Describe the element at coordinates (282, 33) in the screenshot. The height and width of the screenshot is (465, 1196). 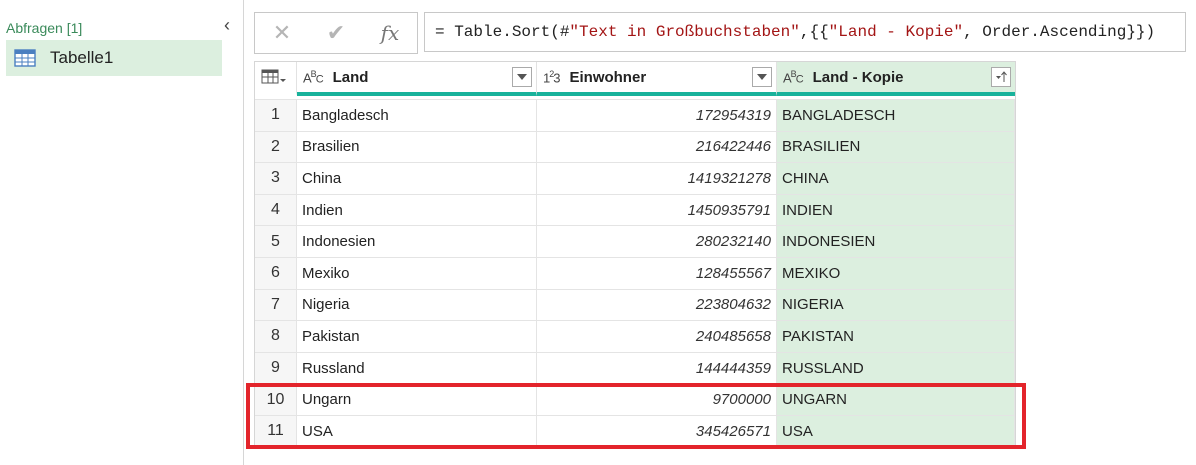
I see `cancel-icon: ✕` at that location.